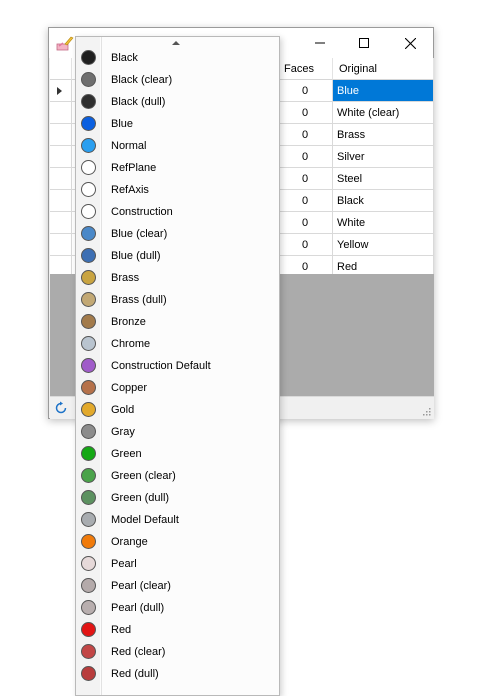 This screenshot has width=482, height=696. What do you see at coordinates (177, 124) in the screenshot?
I see `dropdown-item: Blue` at bounding box center [177, 124].